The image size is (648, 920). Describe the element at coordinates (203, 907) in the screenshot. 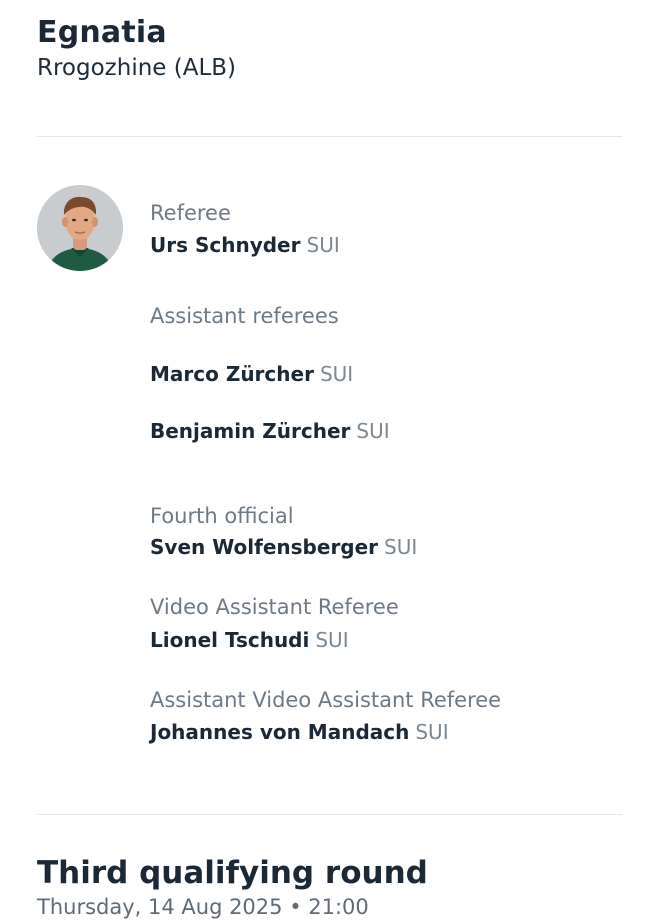

I see `match-datetime: Thursday, 14 Aug 2025 • 21:00` at that location.